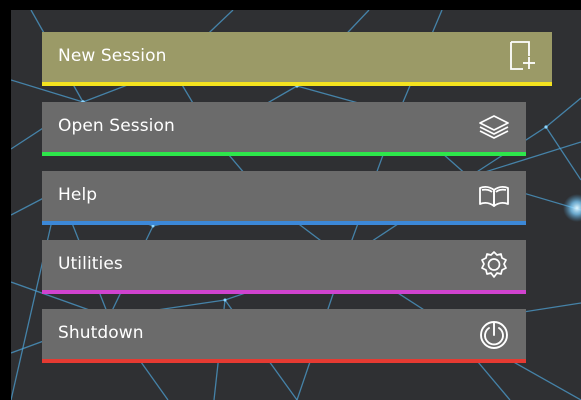 The width and height of the screenshot is (581, 400). What do you see at coordinates (522, 56) in the screenshot?
I see `new-session-icon` at bounding box center [522, 56].